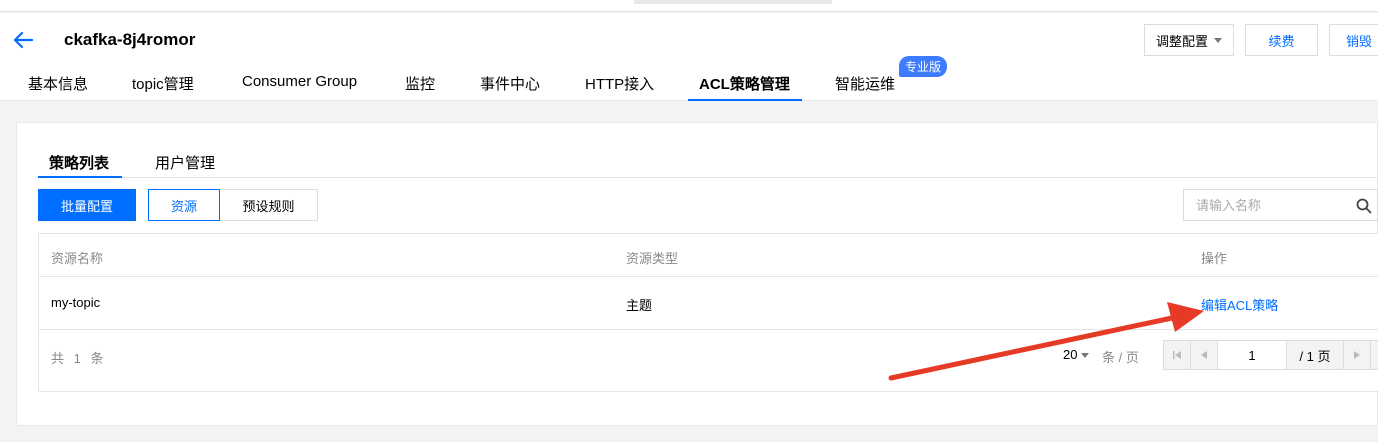 The image size is (1378, 442). What do you see at coordinates (639, 305) in the screenshot?
I see `resource-type-cell: 主题` at bounding box center [639, 305].